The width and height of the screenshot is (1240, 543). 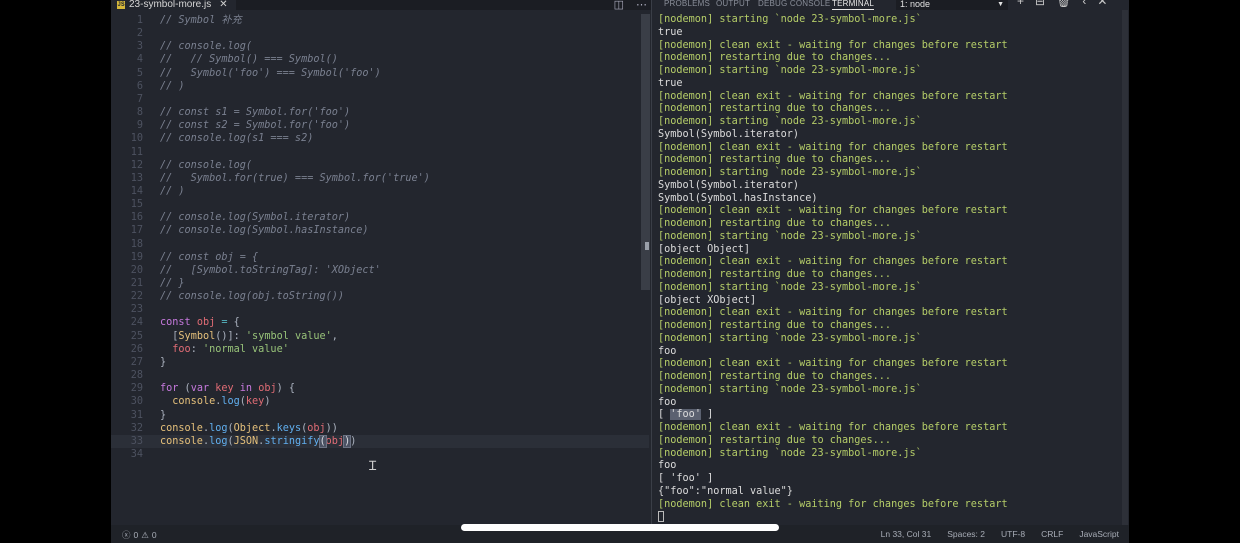 What do you see at coordinates (136, 270) in the screenshot?
I see `line-number: 20` at bounding box center [136, 270].